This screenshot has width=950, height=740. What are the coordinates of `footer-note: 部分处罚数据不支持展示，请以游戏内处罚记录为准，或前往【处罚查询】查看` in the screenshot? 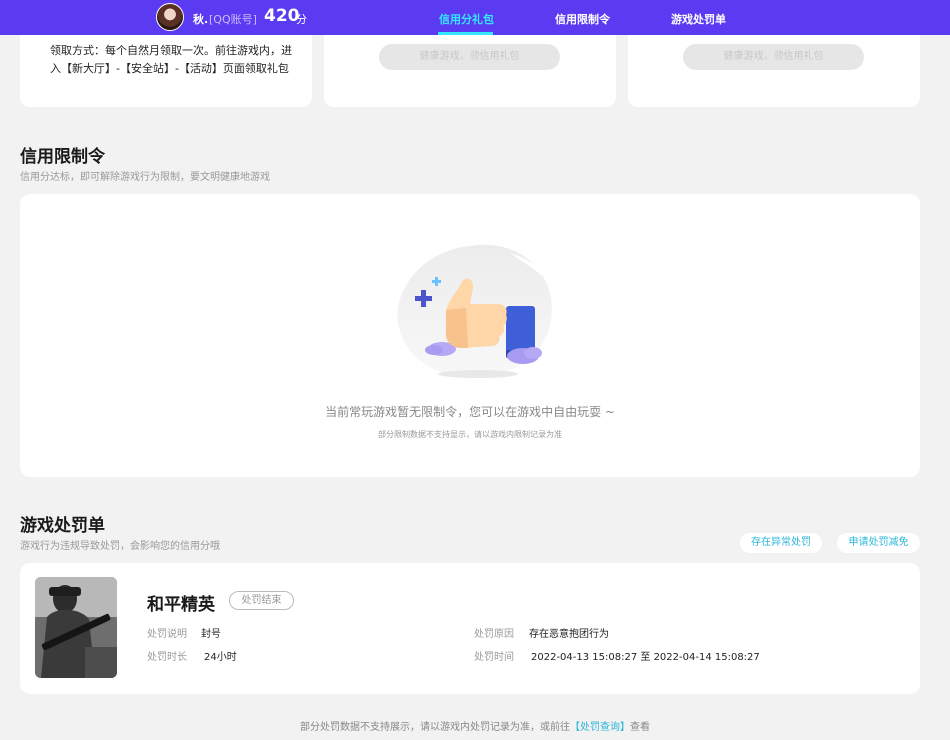 It's located at (475, 725).